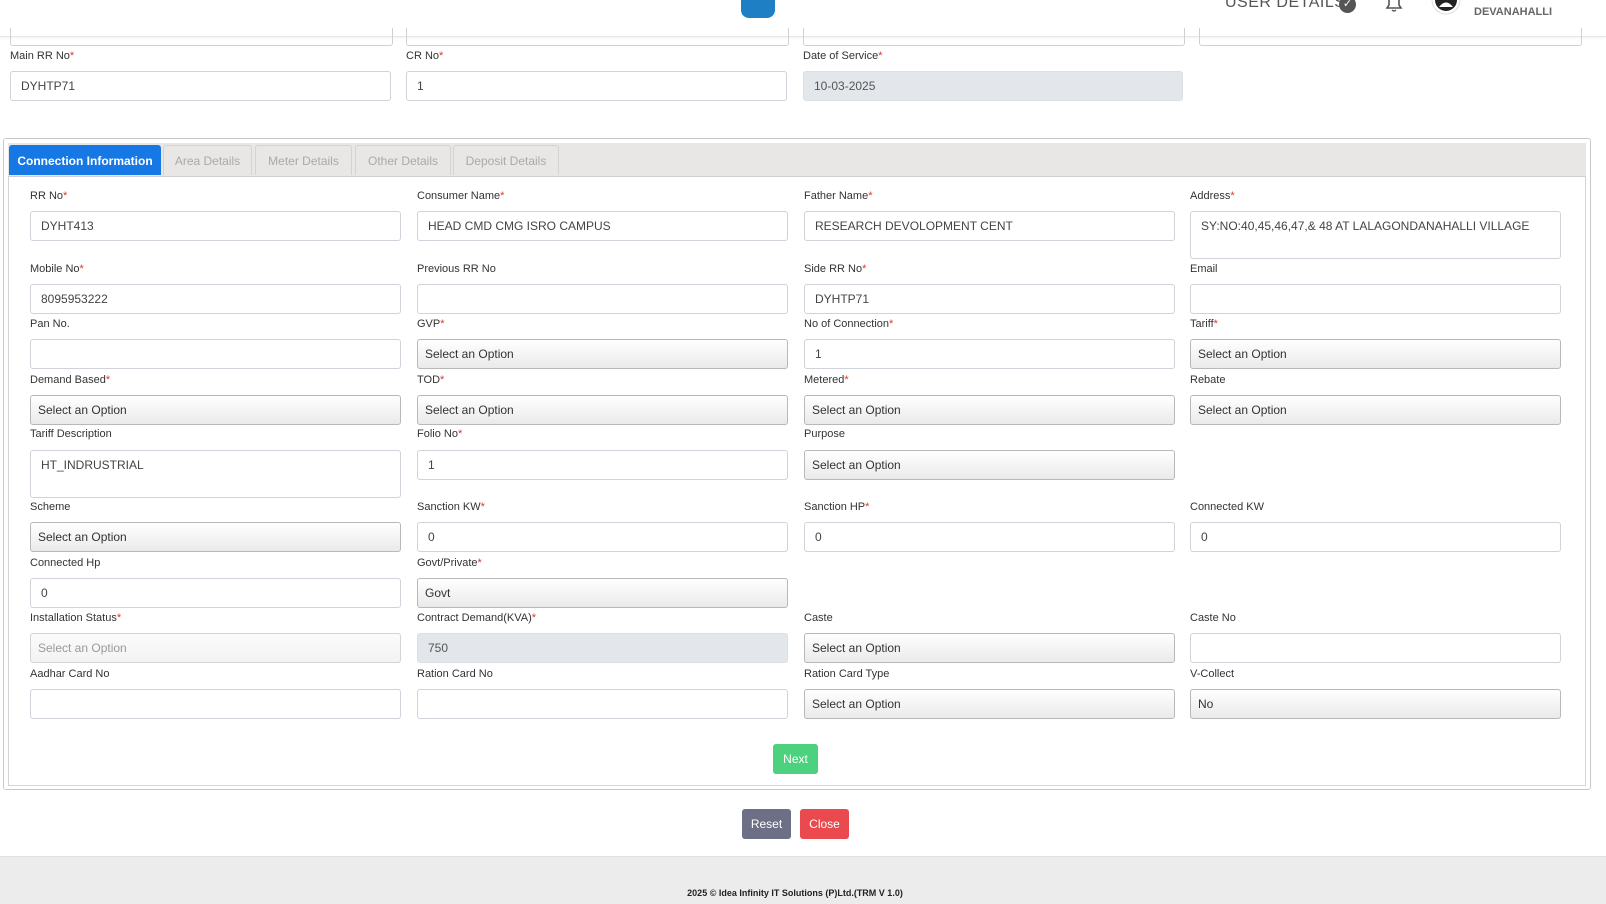 This screenshot has width=1606, height=904. What do you see at coordinates (602, 226) in the screenshot?
I see `consumer-name-input: HEAD CMD CMG ISRO CAMPUS` at bounding box center [602, 226].